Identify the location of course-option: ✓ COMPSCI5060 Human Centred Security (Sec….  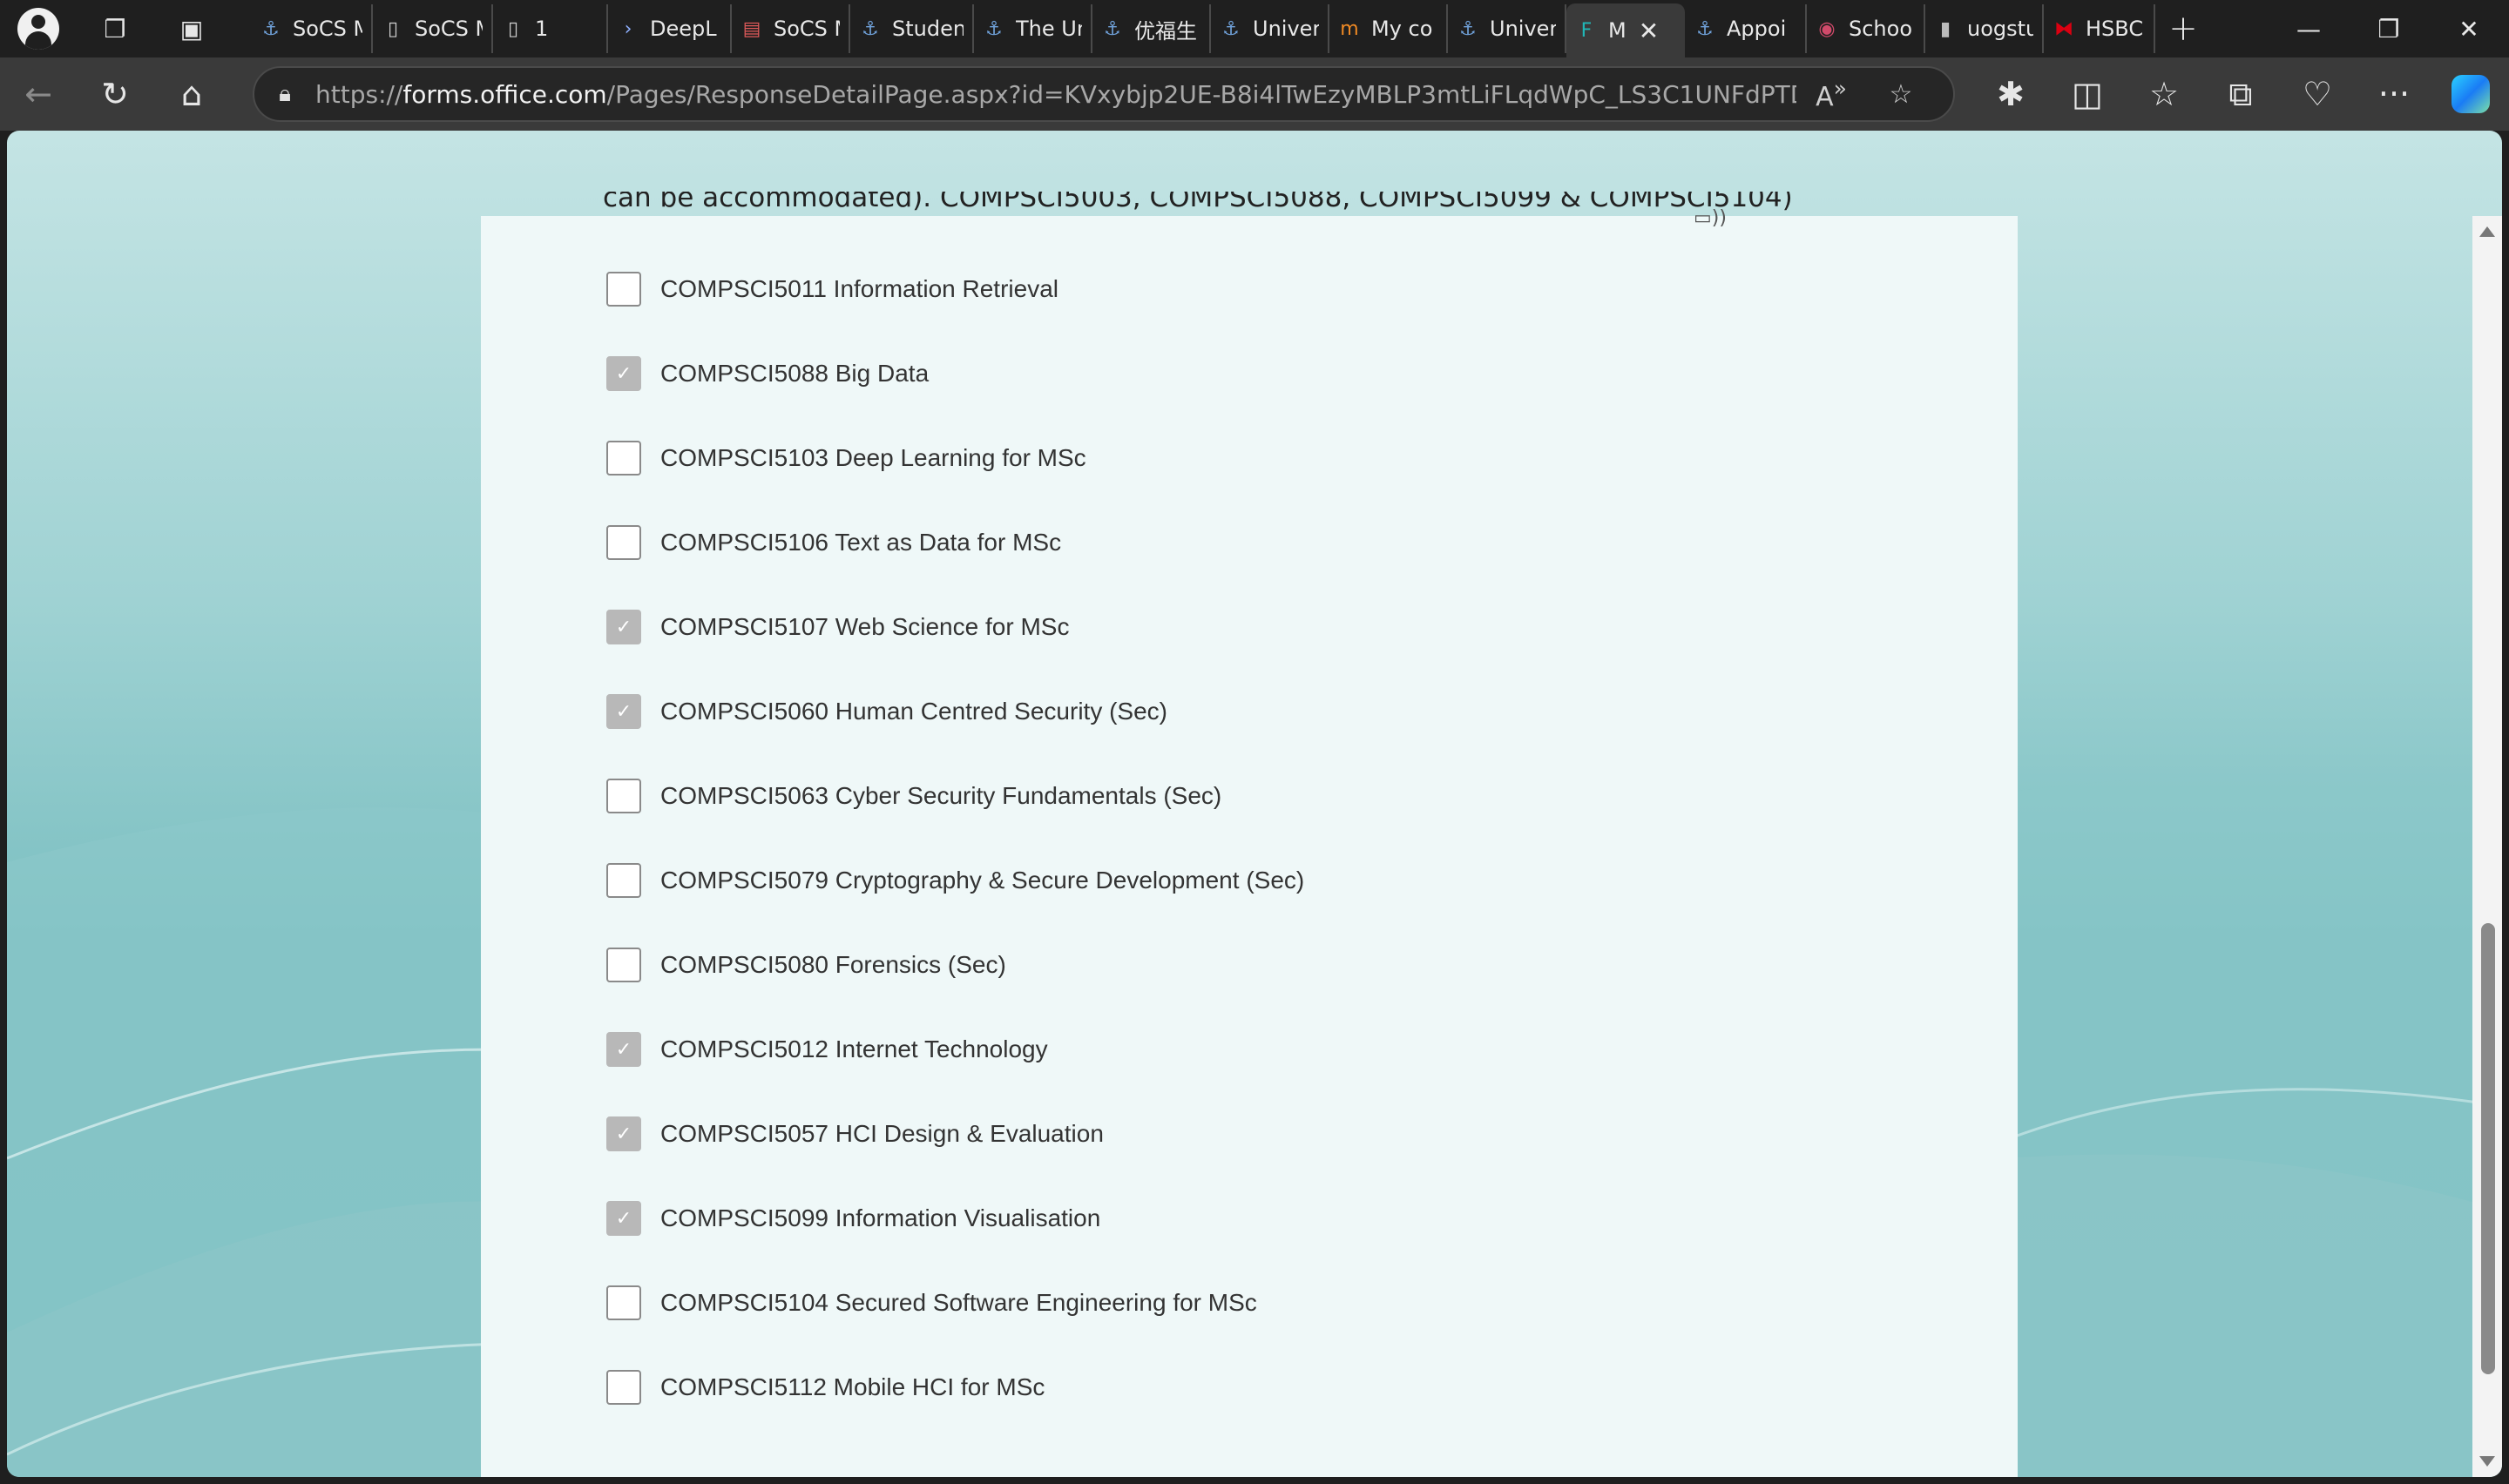
(886, 711).